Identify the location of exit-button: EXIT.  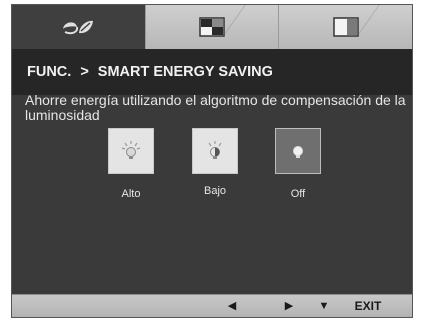
(368, 306).